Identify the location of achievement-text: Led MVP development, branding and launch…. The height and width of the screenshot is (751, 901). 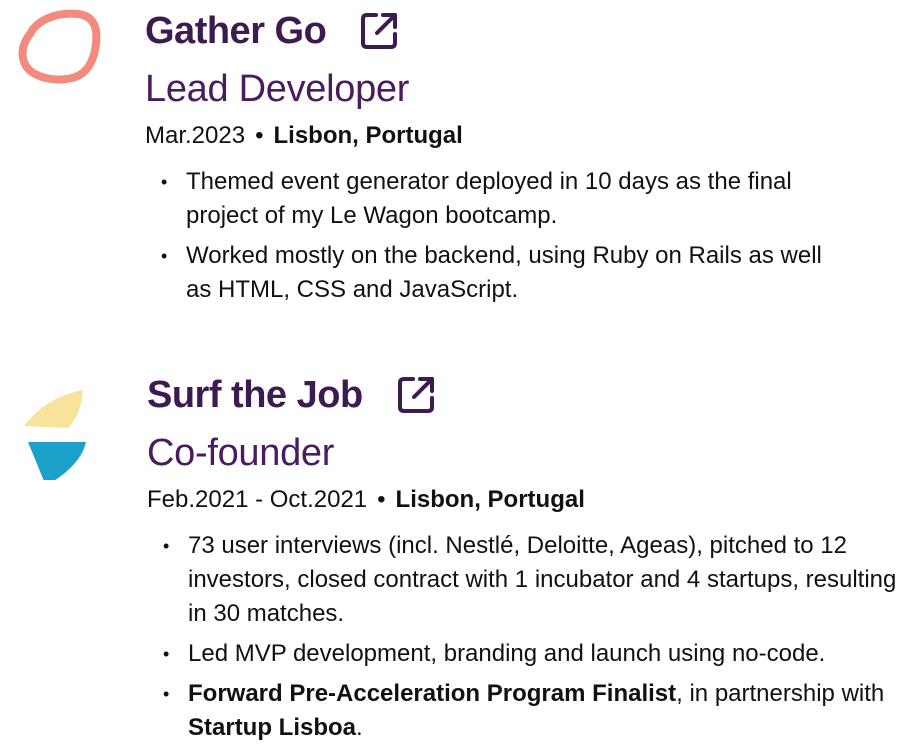
(507, 653).